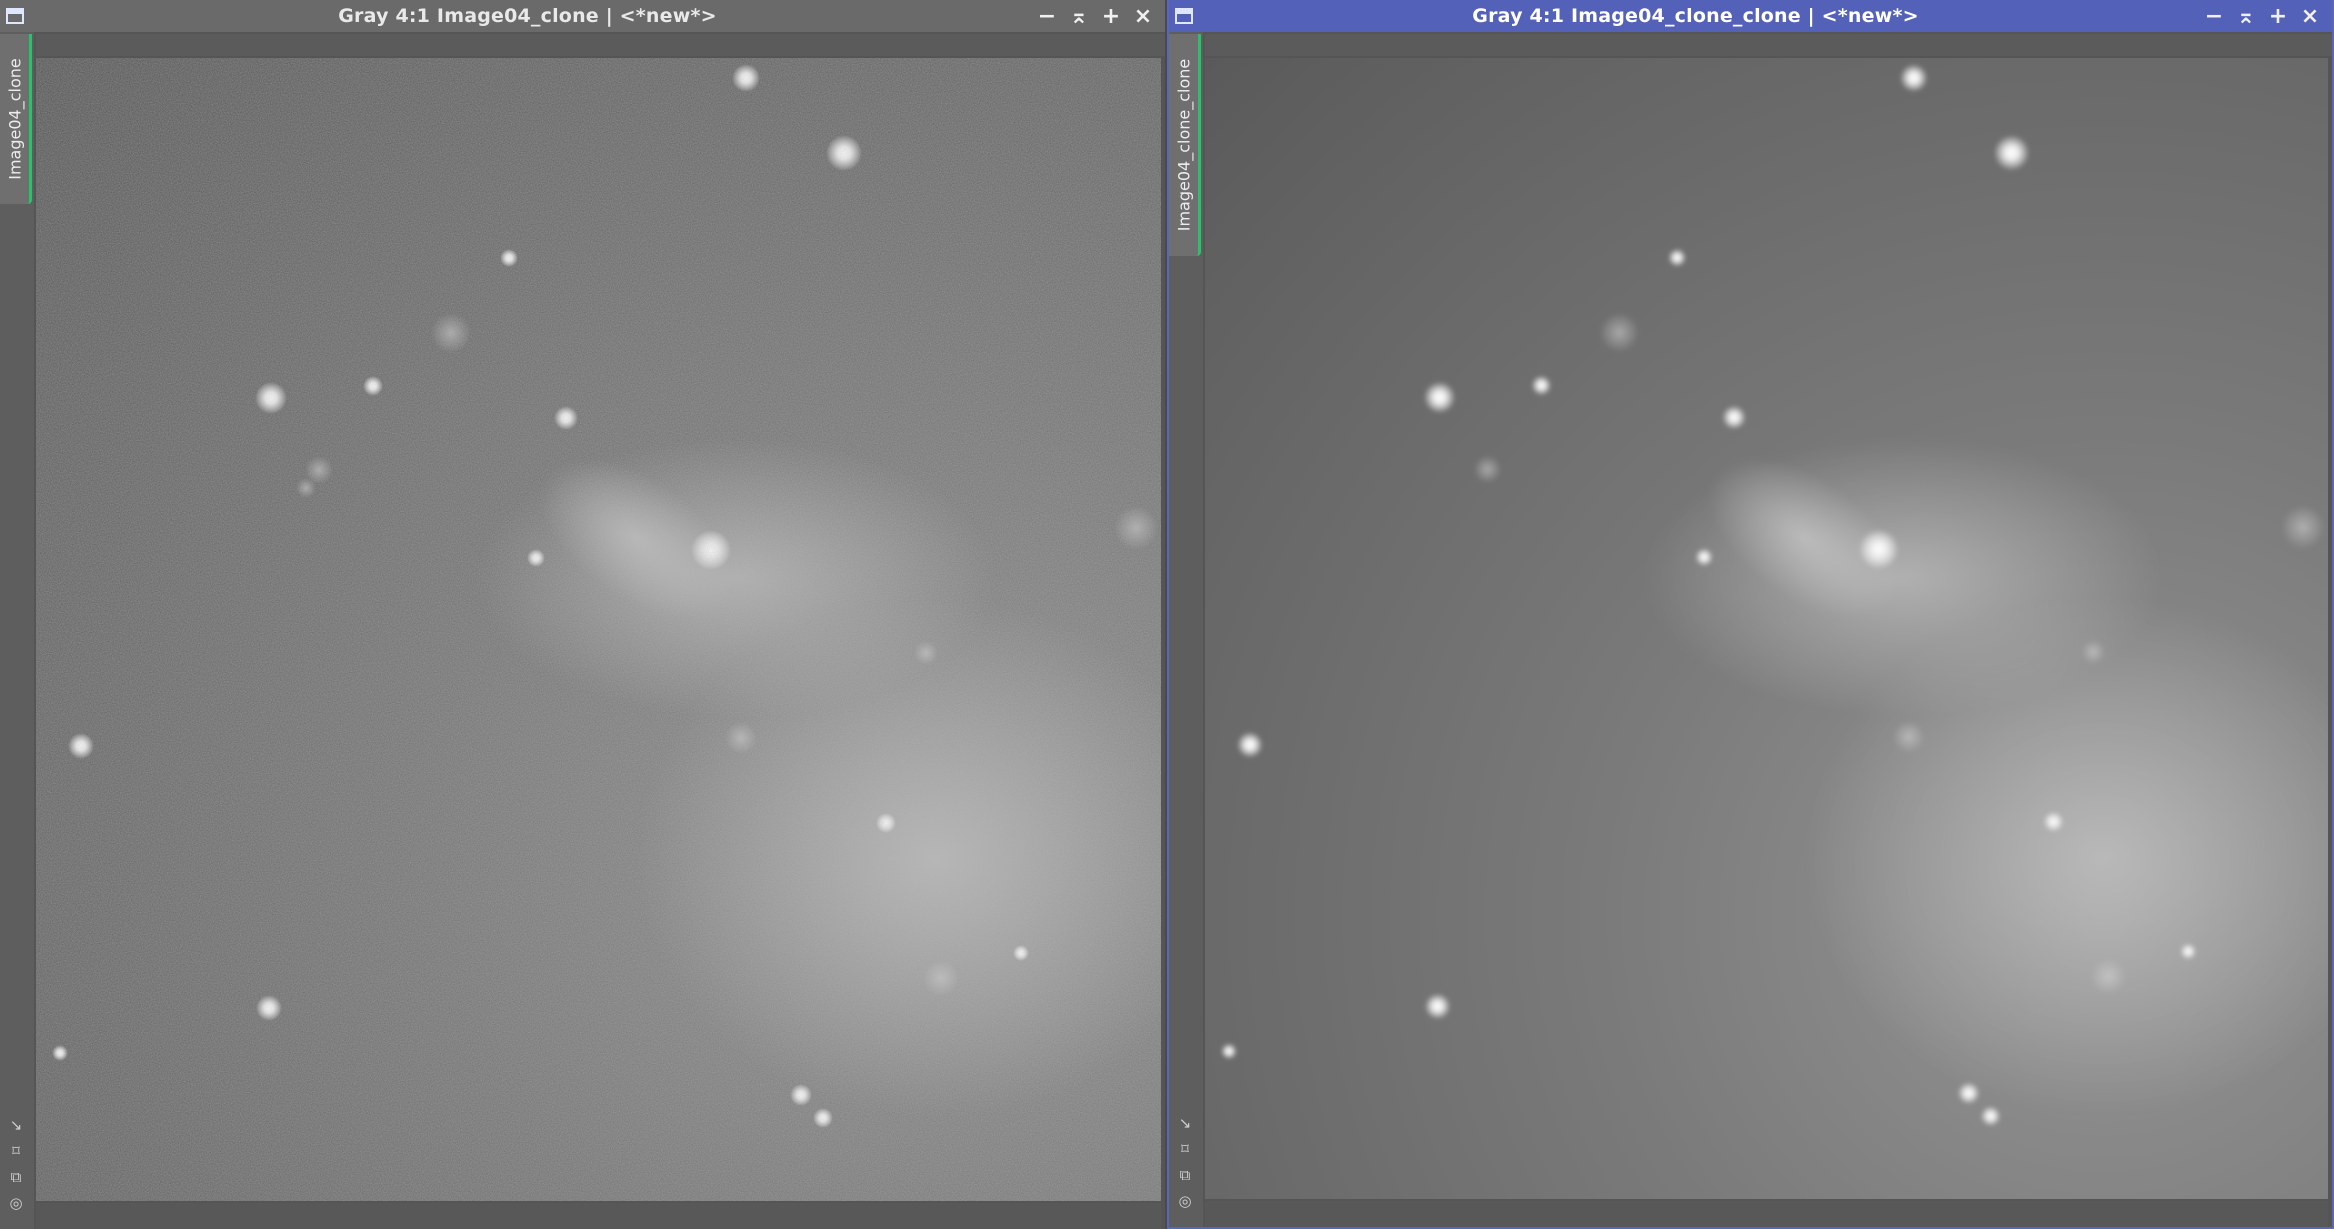 This screenshot has width=2334, height=1229. Describe the element at coordinates (1186, 629) in the screenshot. I see `view-sidebar: Image04_clone_clone ↘ ⌑ ⧉ ◎` at that location.